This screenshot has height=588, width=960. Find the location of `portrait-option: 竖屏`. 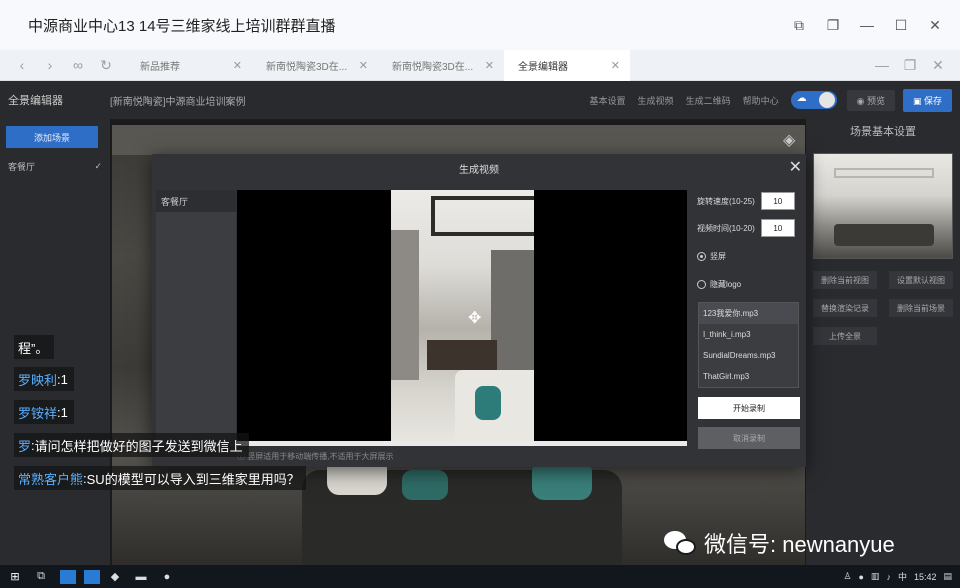

portrait-option: 竖屏 is located at coordinates (711, 256).